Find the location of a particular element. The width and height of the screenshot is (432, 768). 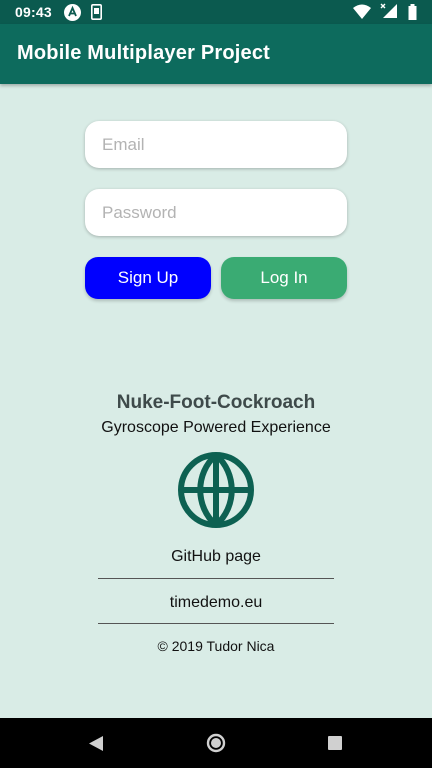

navigation-bar is located at coordinates (216, 743).